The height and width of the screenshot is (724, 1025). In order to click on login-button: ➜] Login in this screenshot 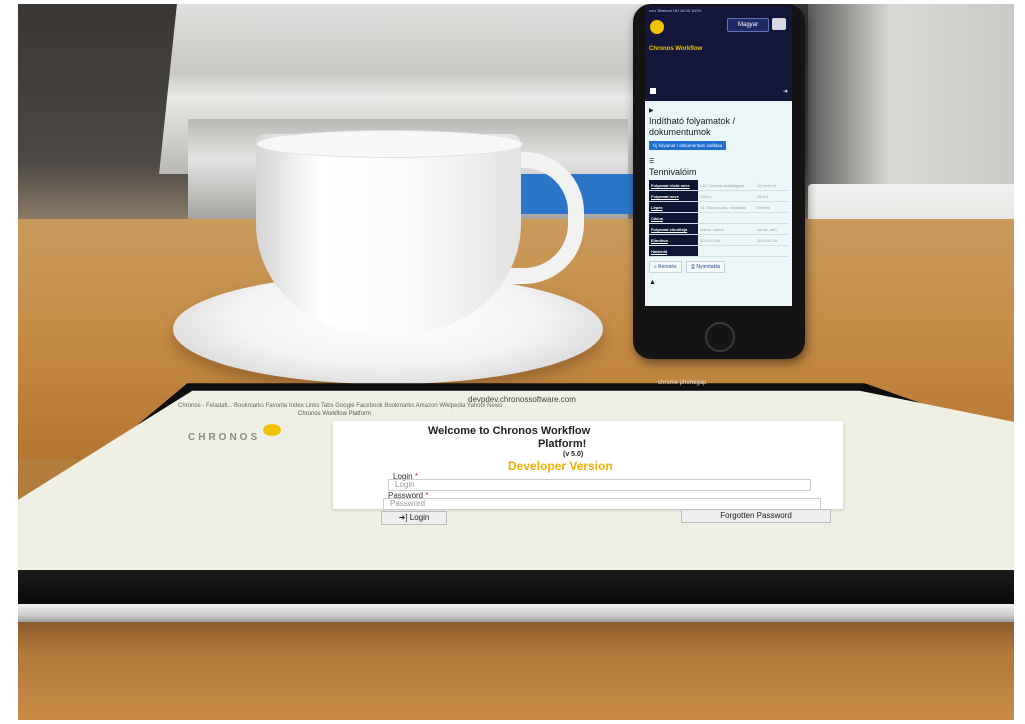, I will do `click(414, 518)`.